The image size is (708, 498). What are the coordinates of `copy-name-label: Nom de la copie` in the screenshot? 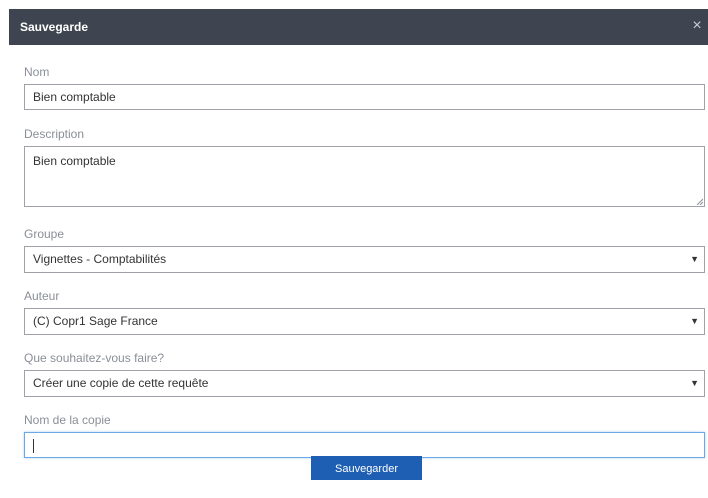 It's located at (67, 420).